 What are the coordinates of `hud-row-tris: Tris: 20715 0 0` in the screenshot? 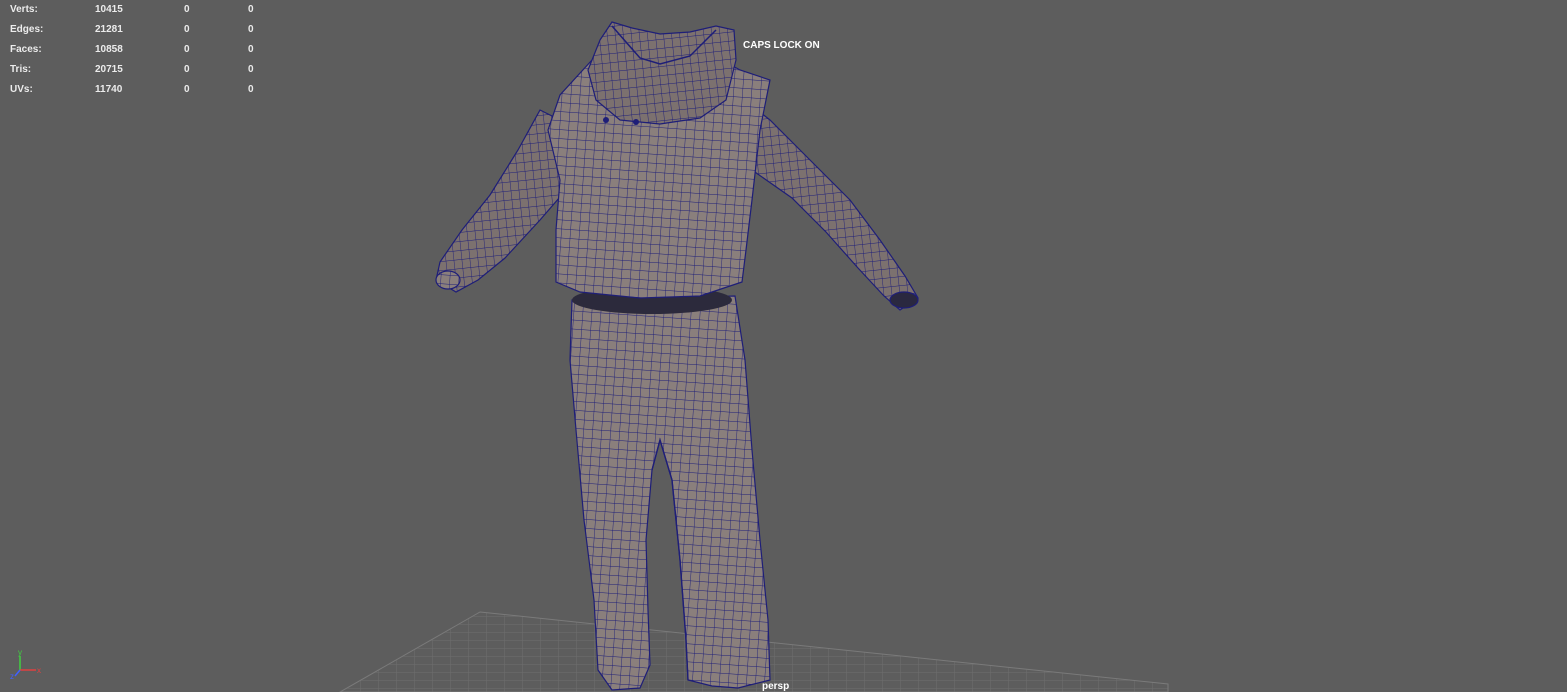 It's located at (140, 70).